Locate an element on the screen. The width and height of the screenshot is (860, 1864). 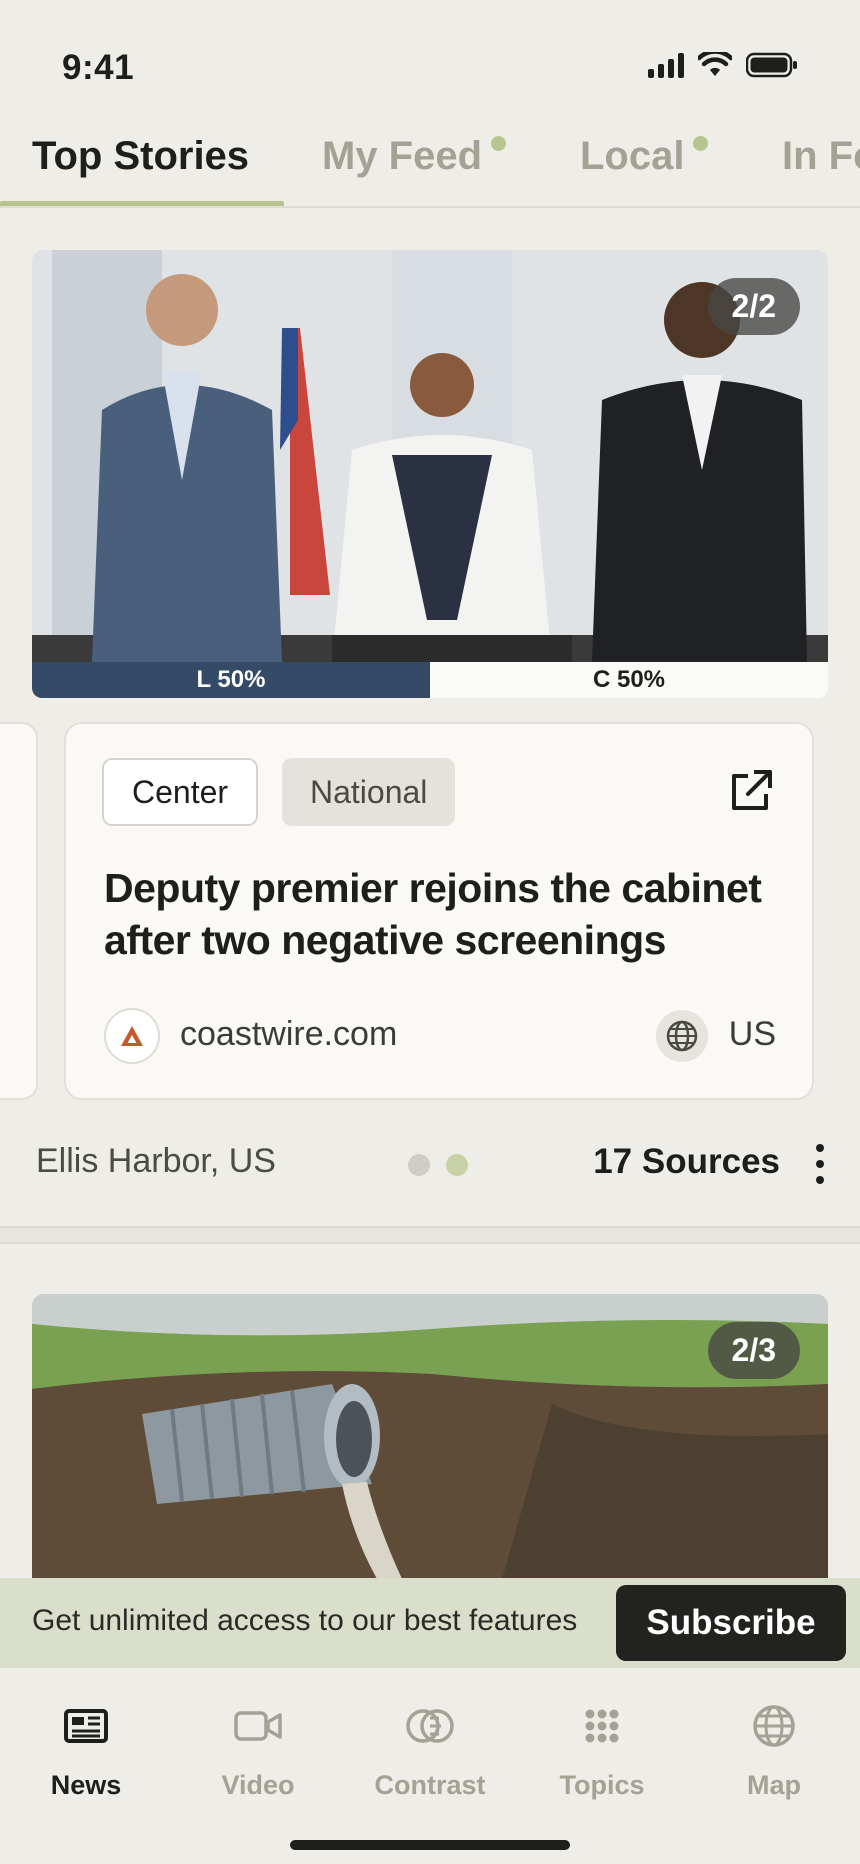
source-name: coastwire.com is located at coordinates (288, 1034).